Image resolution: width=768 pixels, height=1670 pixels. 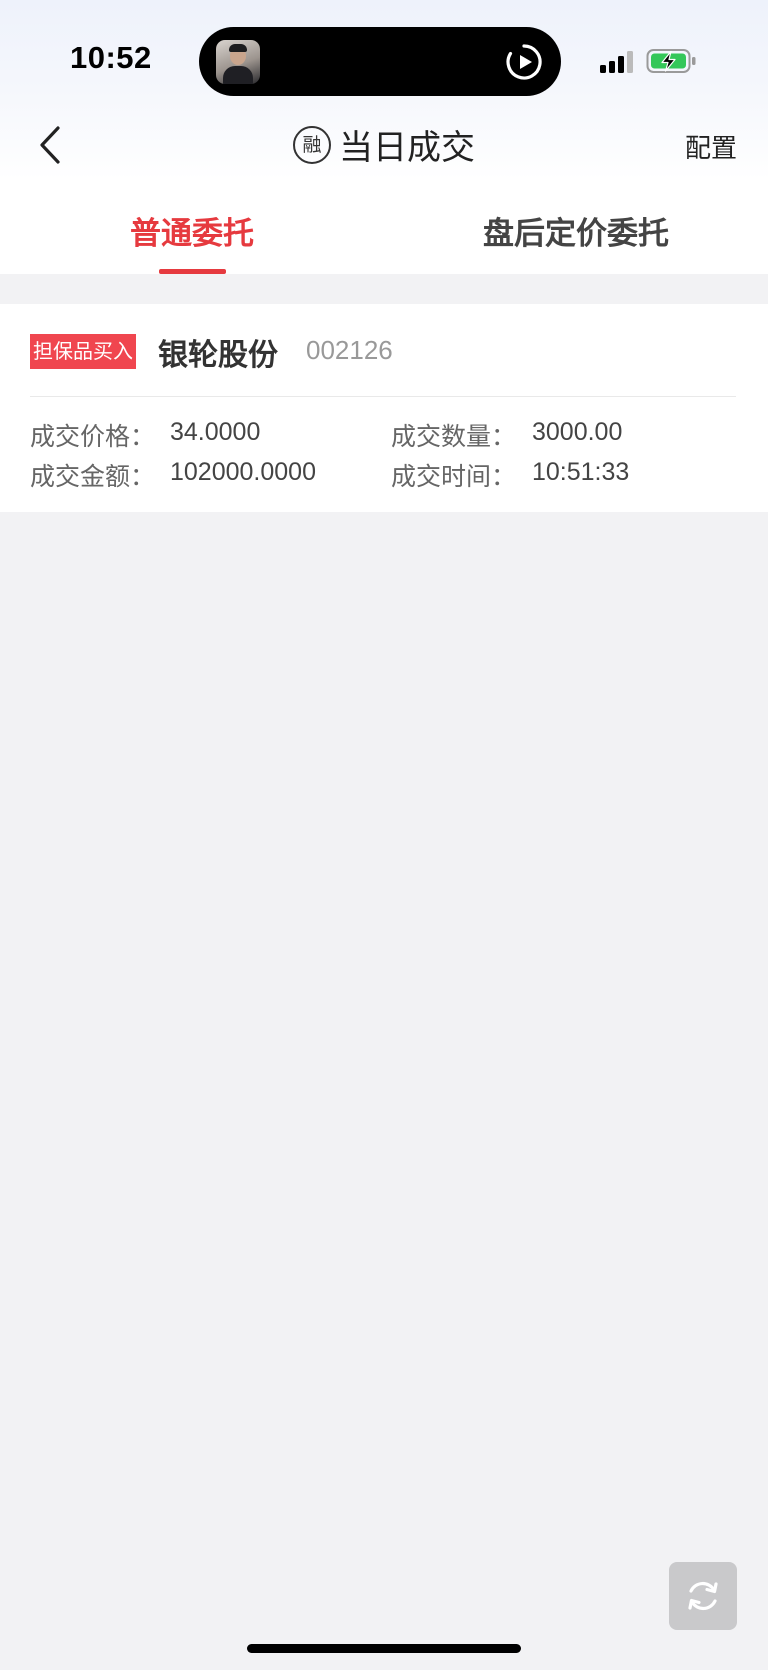 I want to click on active-tab-indicator, so click(x=192, y=271).